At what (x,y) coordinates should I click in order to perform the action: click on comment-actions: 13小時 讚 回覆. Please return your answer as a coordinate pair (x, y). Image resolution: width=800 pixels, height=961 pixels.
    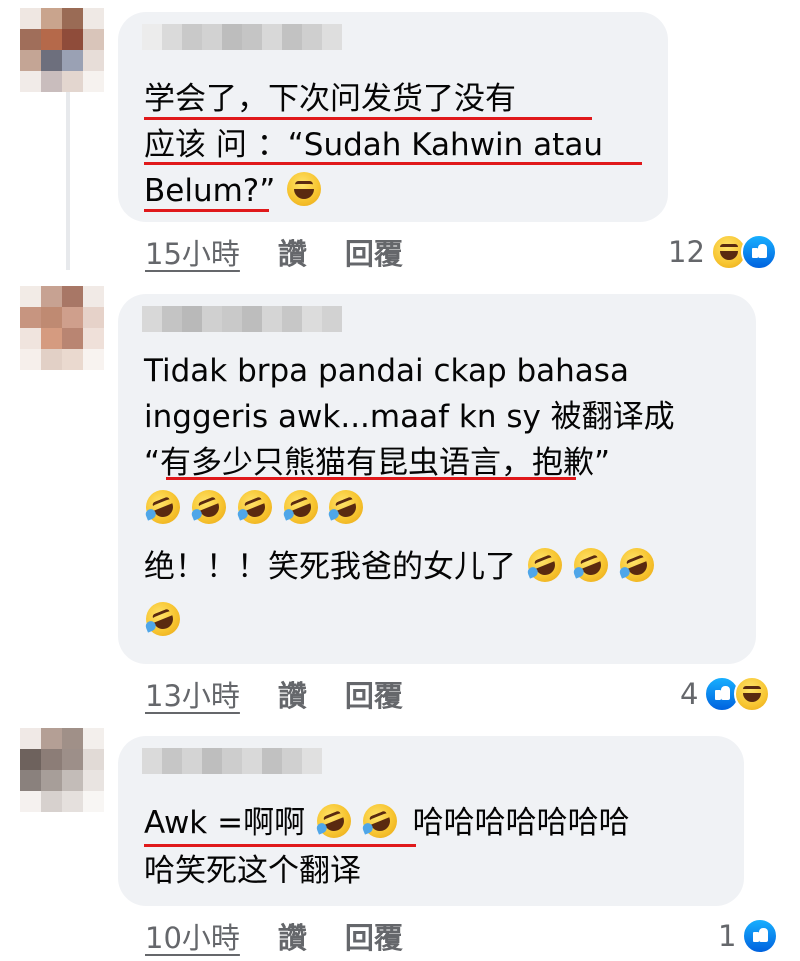
    Looking at the image, I should click on (274, 694).